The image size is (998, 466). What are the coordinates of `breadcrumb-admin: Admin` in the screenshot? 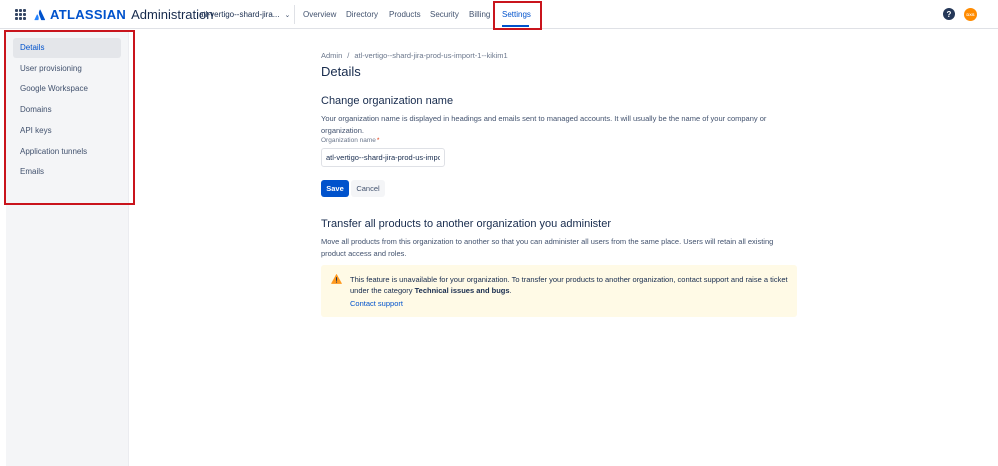 It's located at (331, 55).